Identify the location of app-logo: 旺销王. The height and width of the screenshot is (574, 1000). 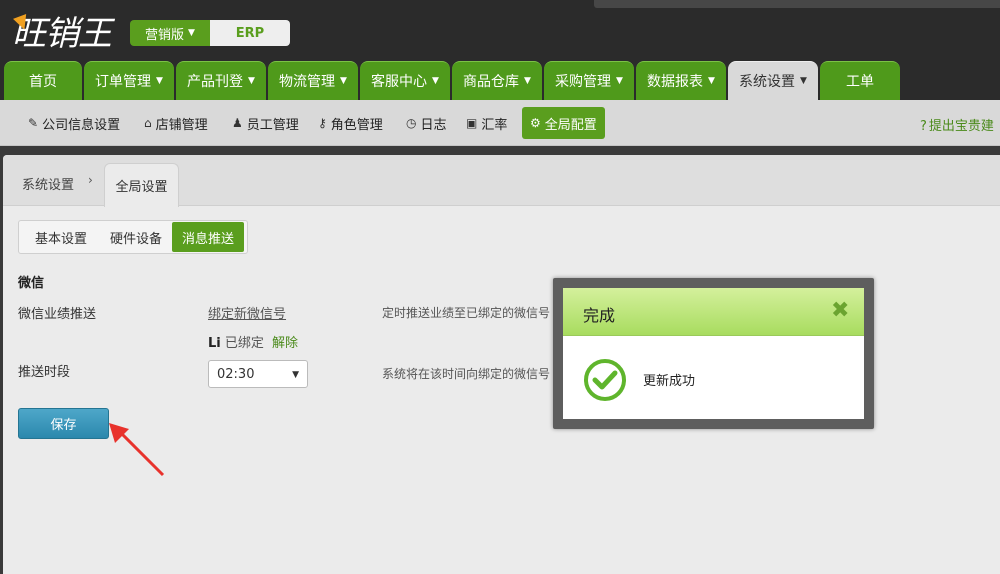
(62, 30).